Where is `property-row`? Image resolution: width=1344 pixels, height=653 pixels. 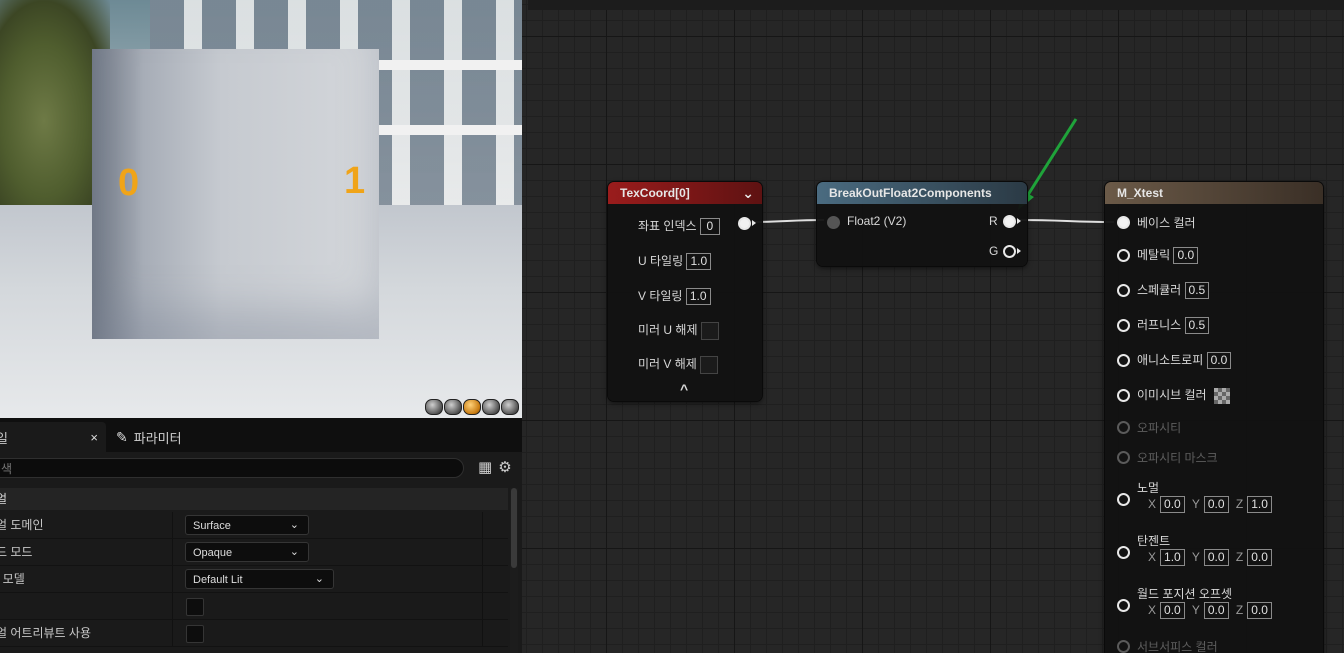
property-row is located at coordinates (254, 606).